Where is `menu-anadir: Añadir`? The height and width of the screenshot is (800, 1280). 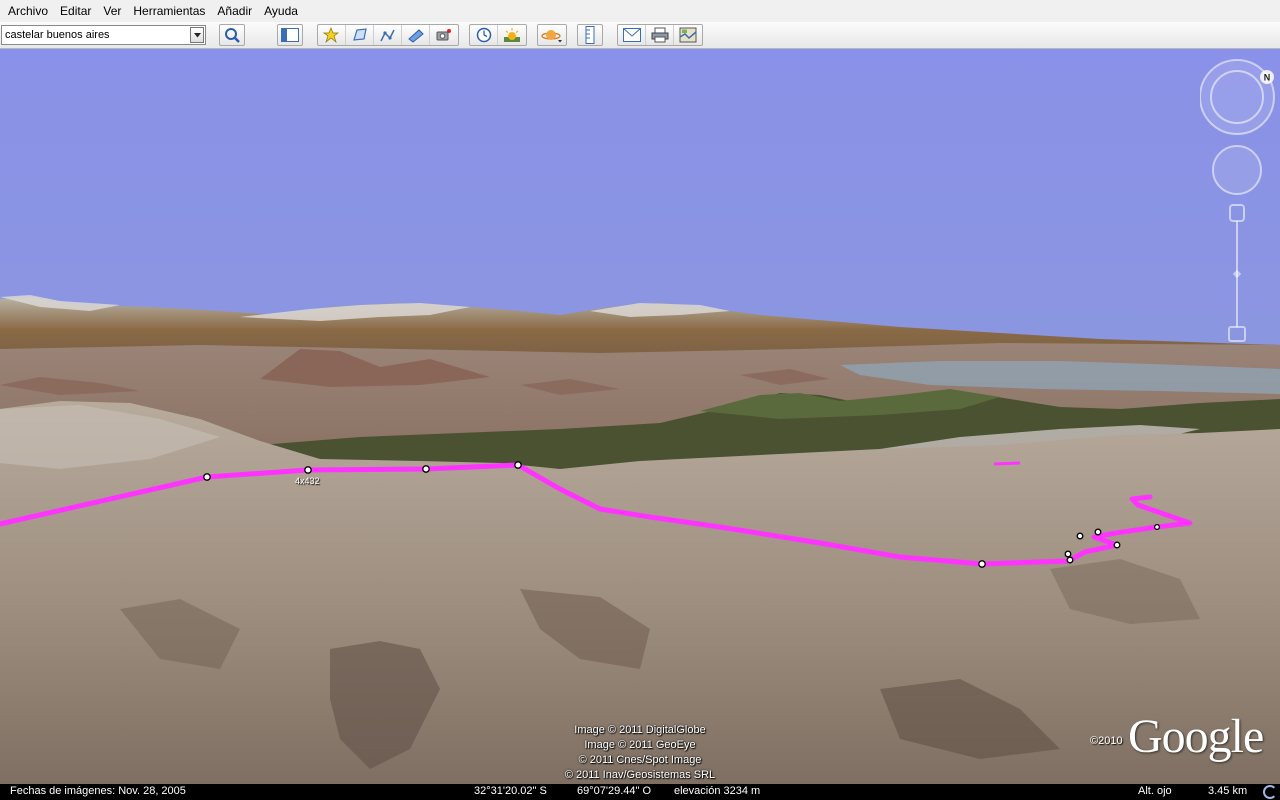
menu-anadir: Añadir is located at coordinates (234, 11).